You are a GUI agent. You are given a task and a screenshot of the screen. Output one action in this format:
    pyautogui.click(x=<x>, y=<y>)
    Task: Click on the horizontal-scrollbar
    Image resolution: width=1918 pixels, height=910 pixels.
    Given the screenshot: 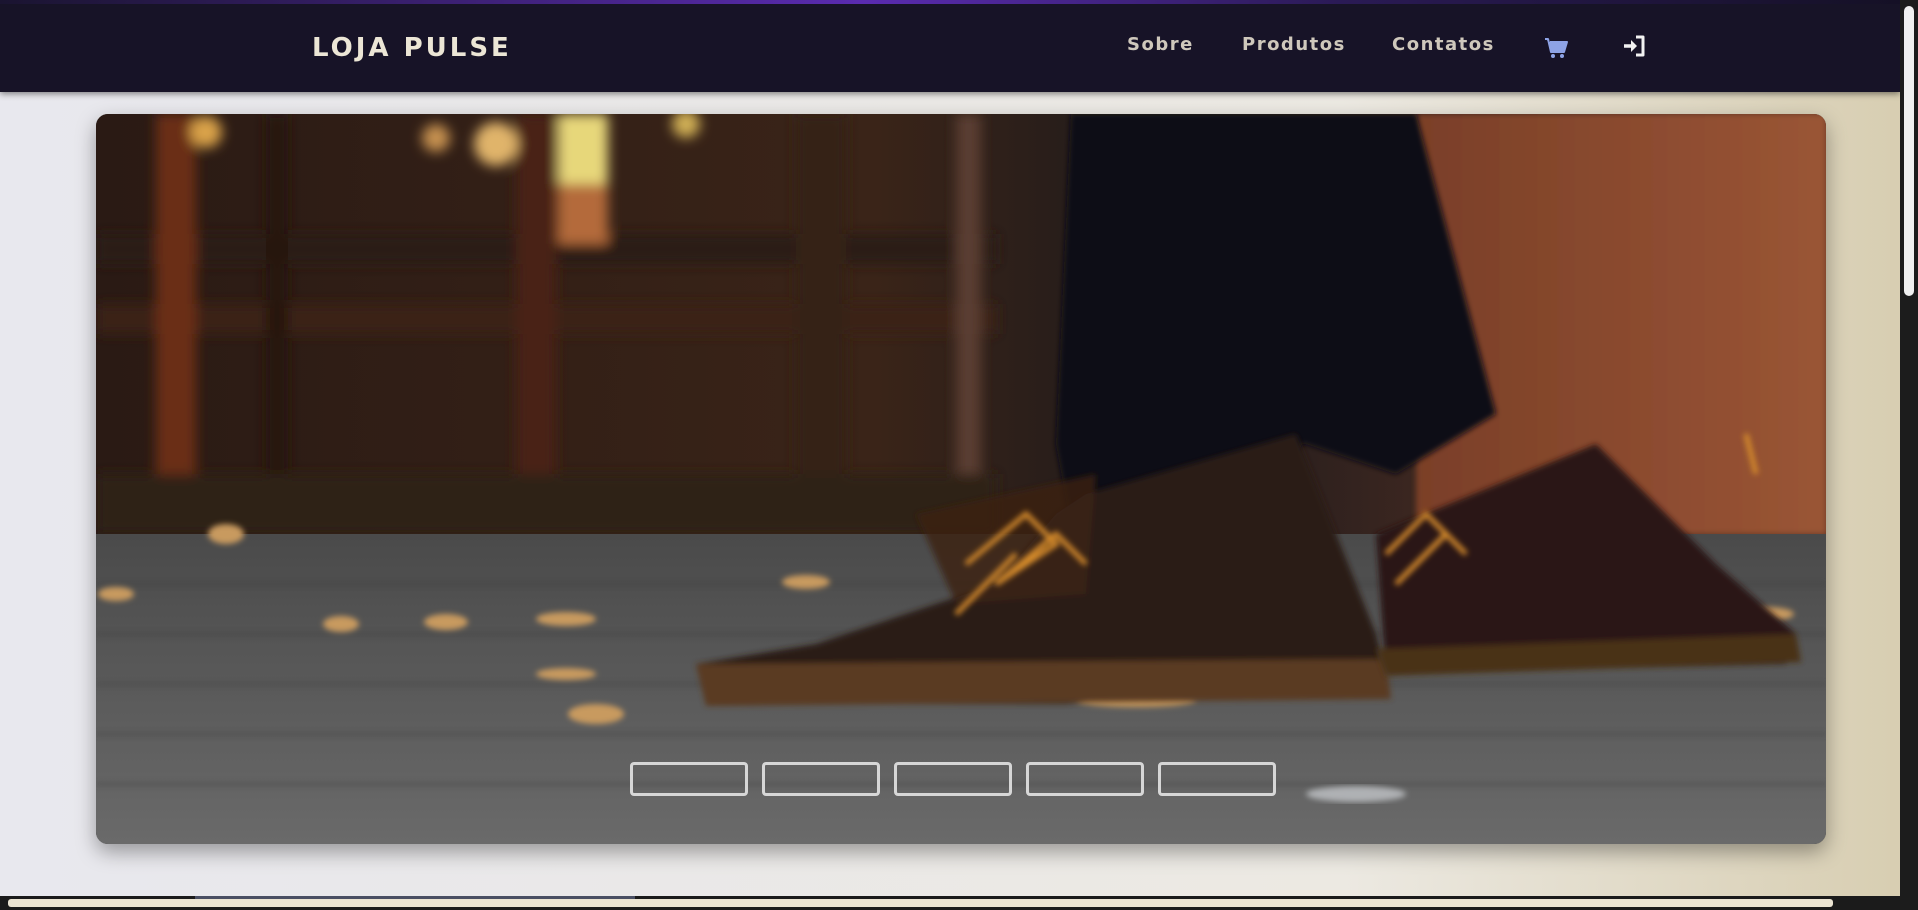 What is the action you would take?
    pyautogui.click(x=950, y=903)
    